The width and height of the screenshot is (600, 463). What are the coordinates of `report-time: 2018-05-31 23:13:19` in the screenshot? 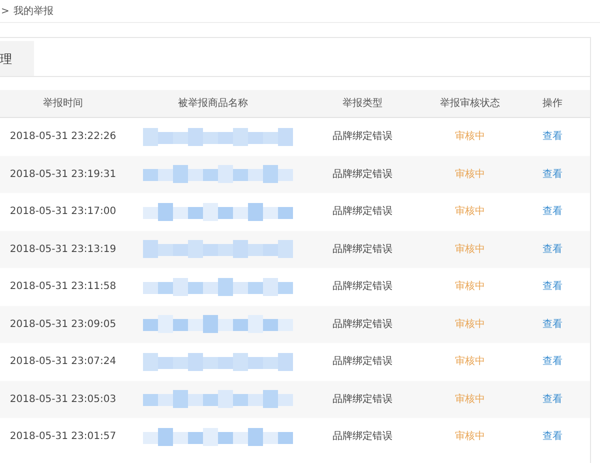 It's located at (63, 249).